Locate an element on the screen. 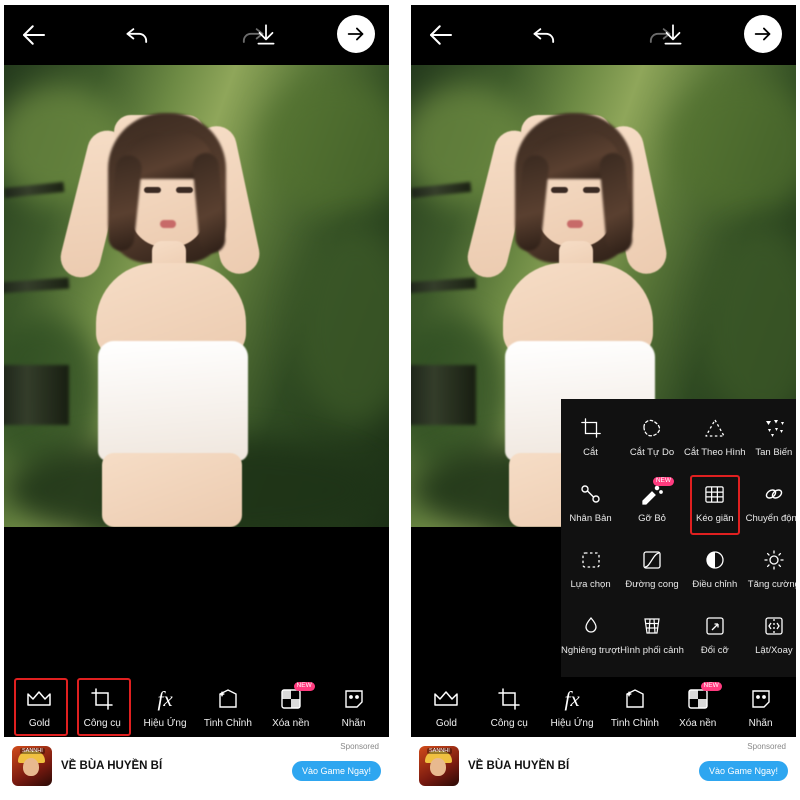 The height and width of the screenshot is (800, 800). dispersion-icon is located at coordinates (774, 428).